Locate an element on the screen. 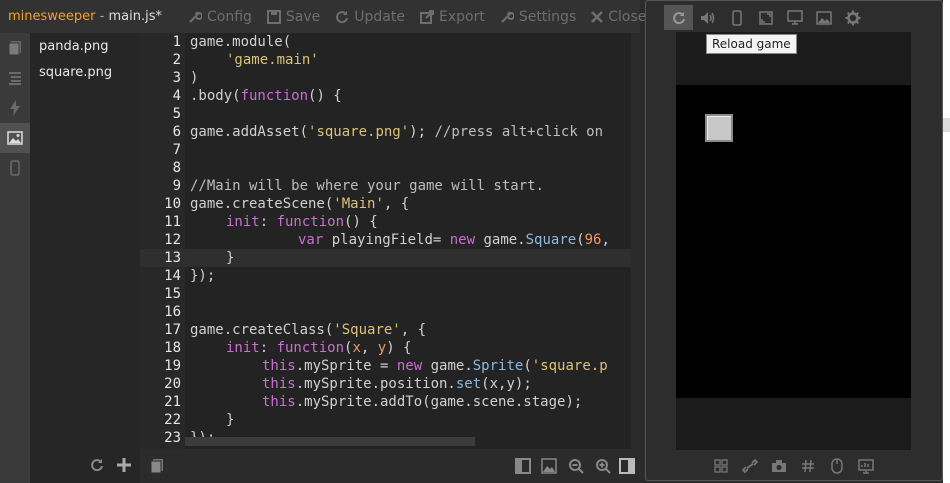  zoom-in-icon is located at coordinates (603, 466).